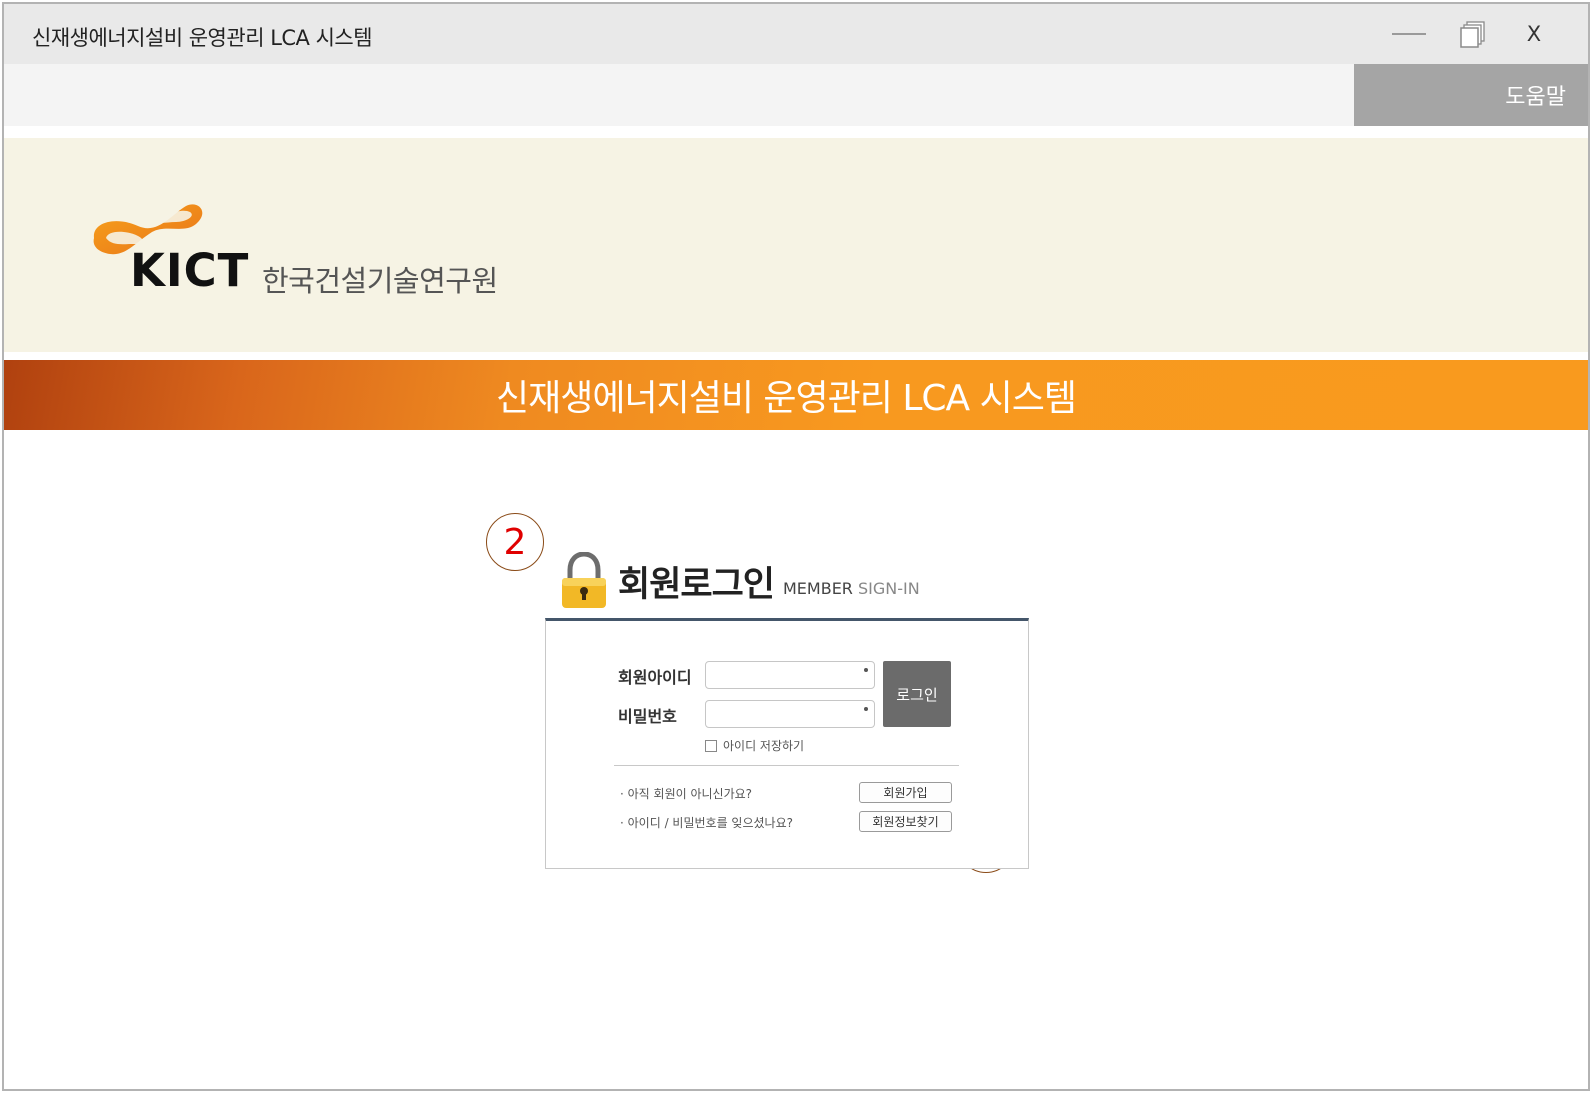 The width and height of the screenshot is (1593, 1093). What do you see at coordinates (1471, 95) in the screenshot?
I see `help-button: 도움말` at bounding box center [1471, 95].